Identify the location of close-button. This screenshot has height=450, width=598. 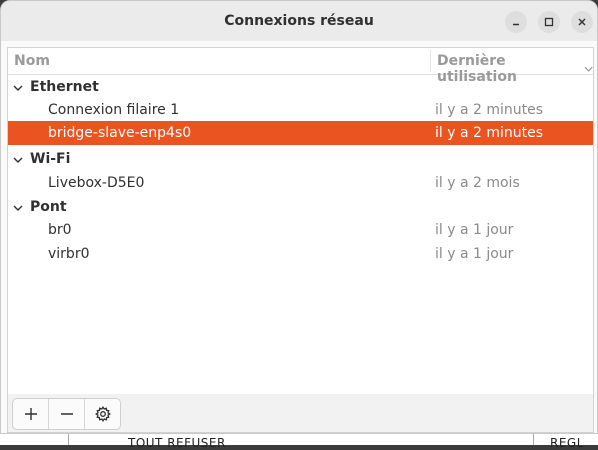
(582, 22).